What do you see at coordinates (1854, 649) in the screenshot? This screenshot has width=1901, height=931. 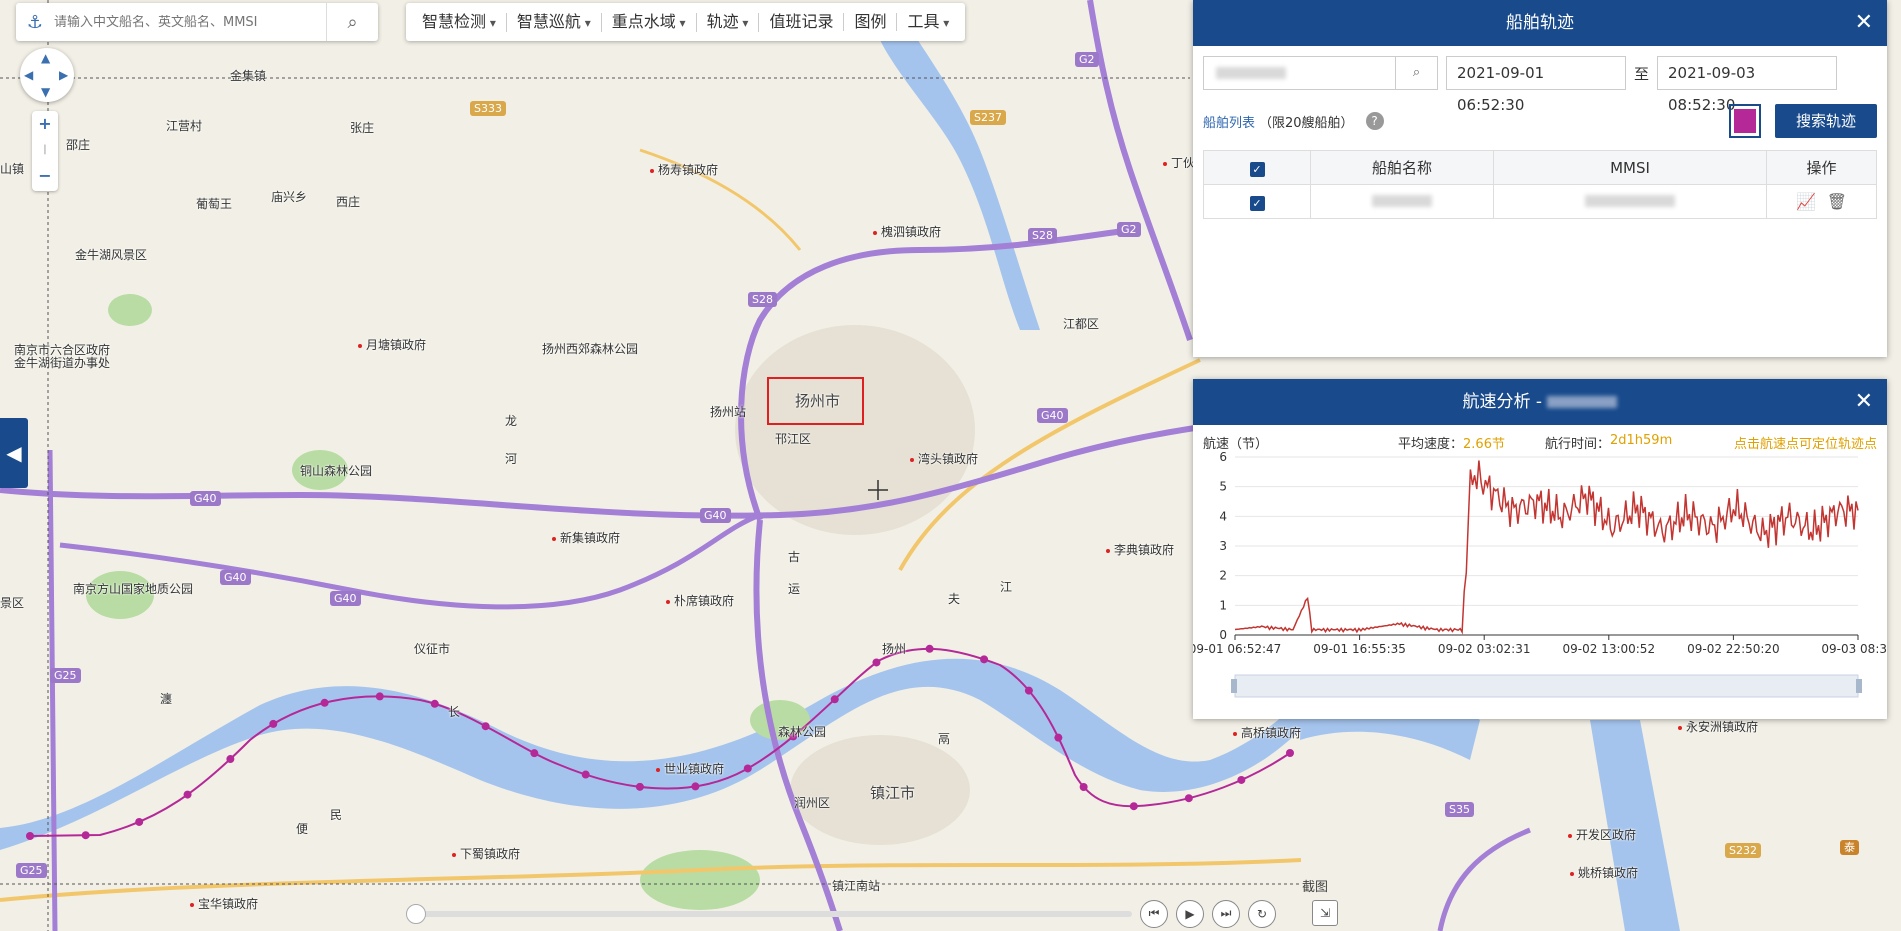 I see `x-tick-label: 09-03 08:37` at bounding box center [1854, 649].